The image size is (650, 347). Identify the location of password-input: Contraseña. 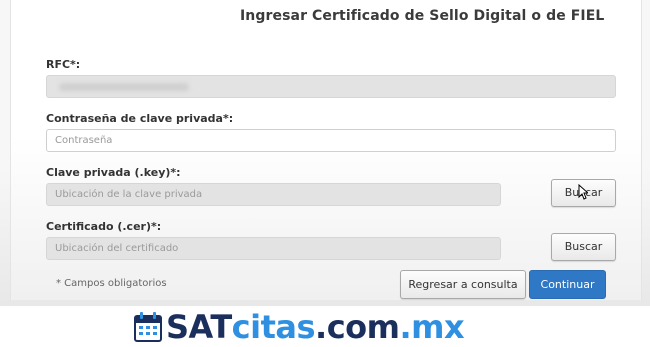
(331, 140).